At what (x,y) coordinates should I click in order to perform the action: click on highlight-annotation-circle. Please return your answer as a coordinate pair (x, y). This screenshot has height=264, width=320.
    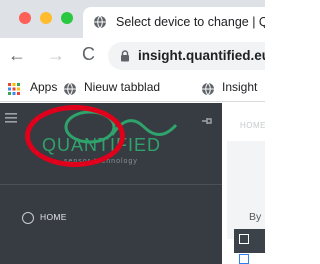
    Looking at the image, I should click on (75, 136).